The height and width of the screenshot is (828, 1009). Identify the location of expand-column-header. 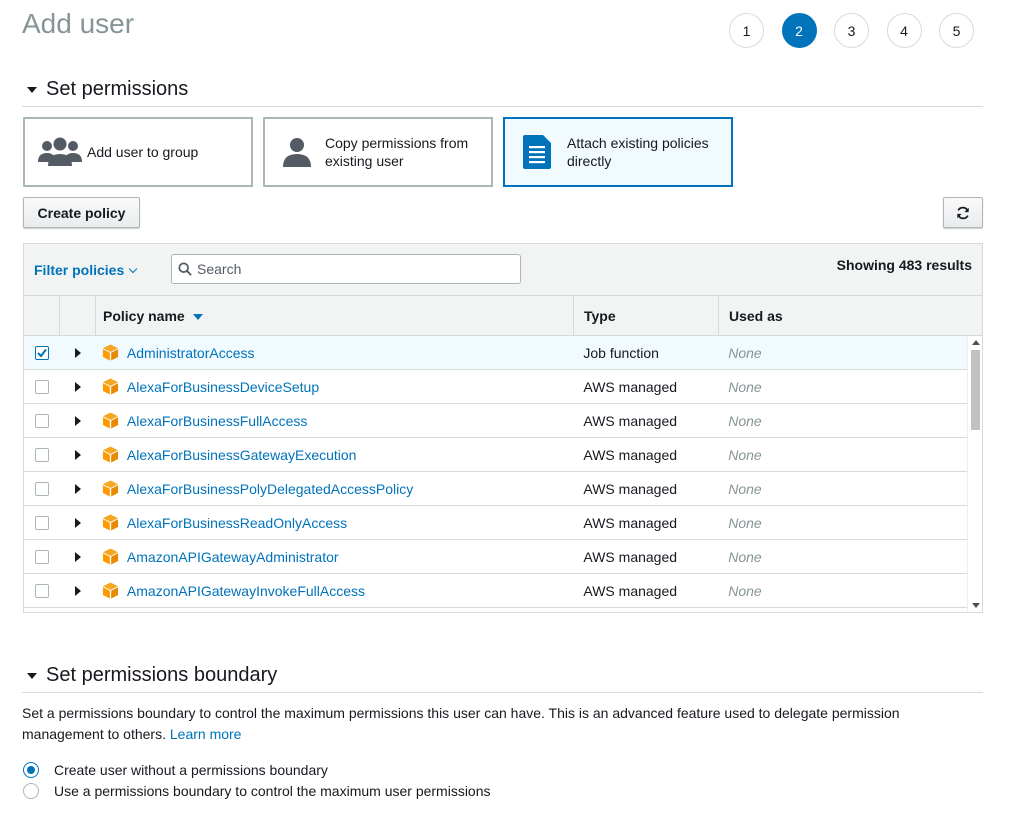
(78, 315).